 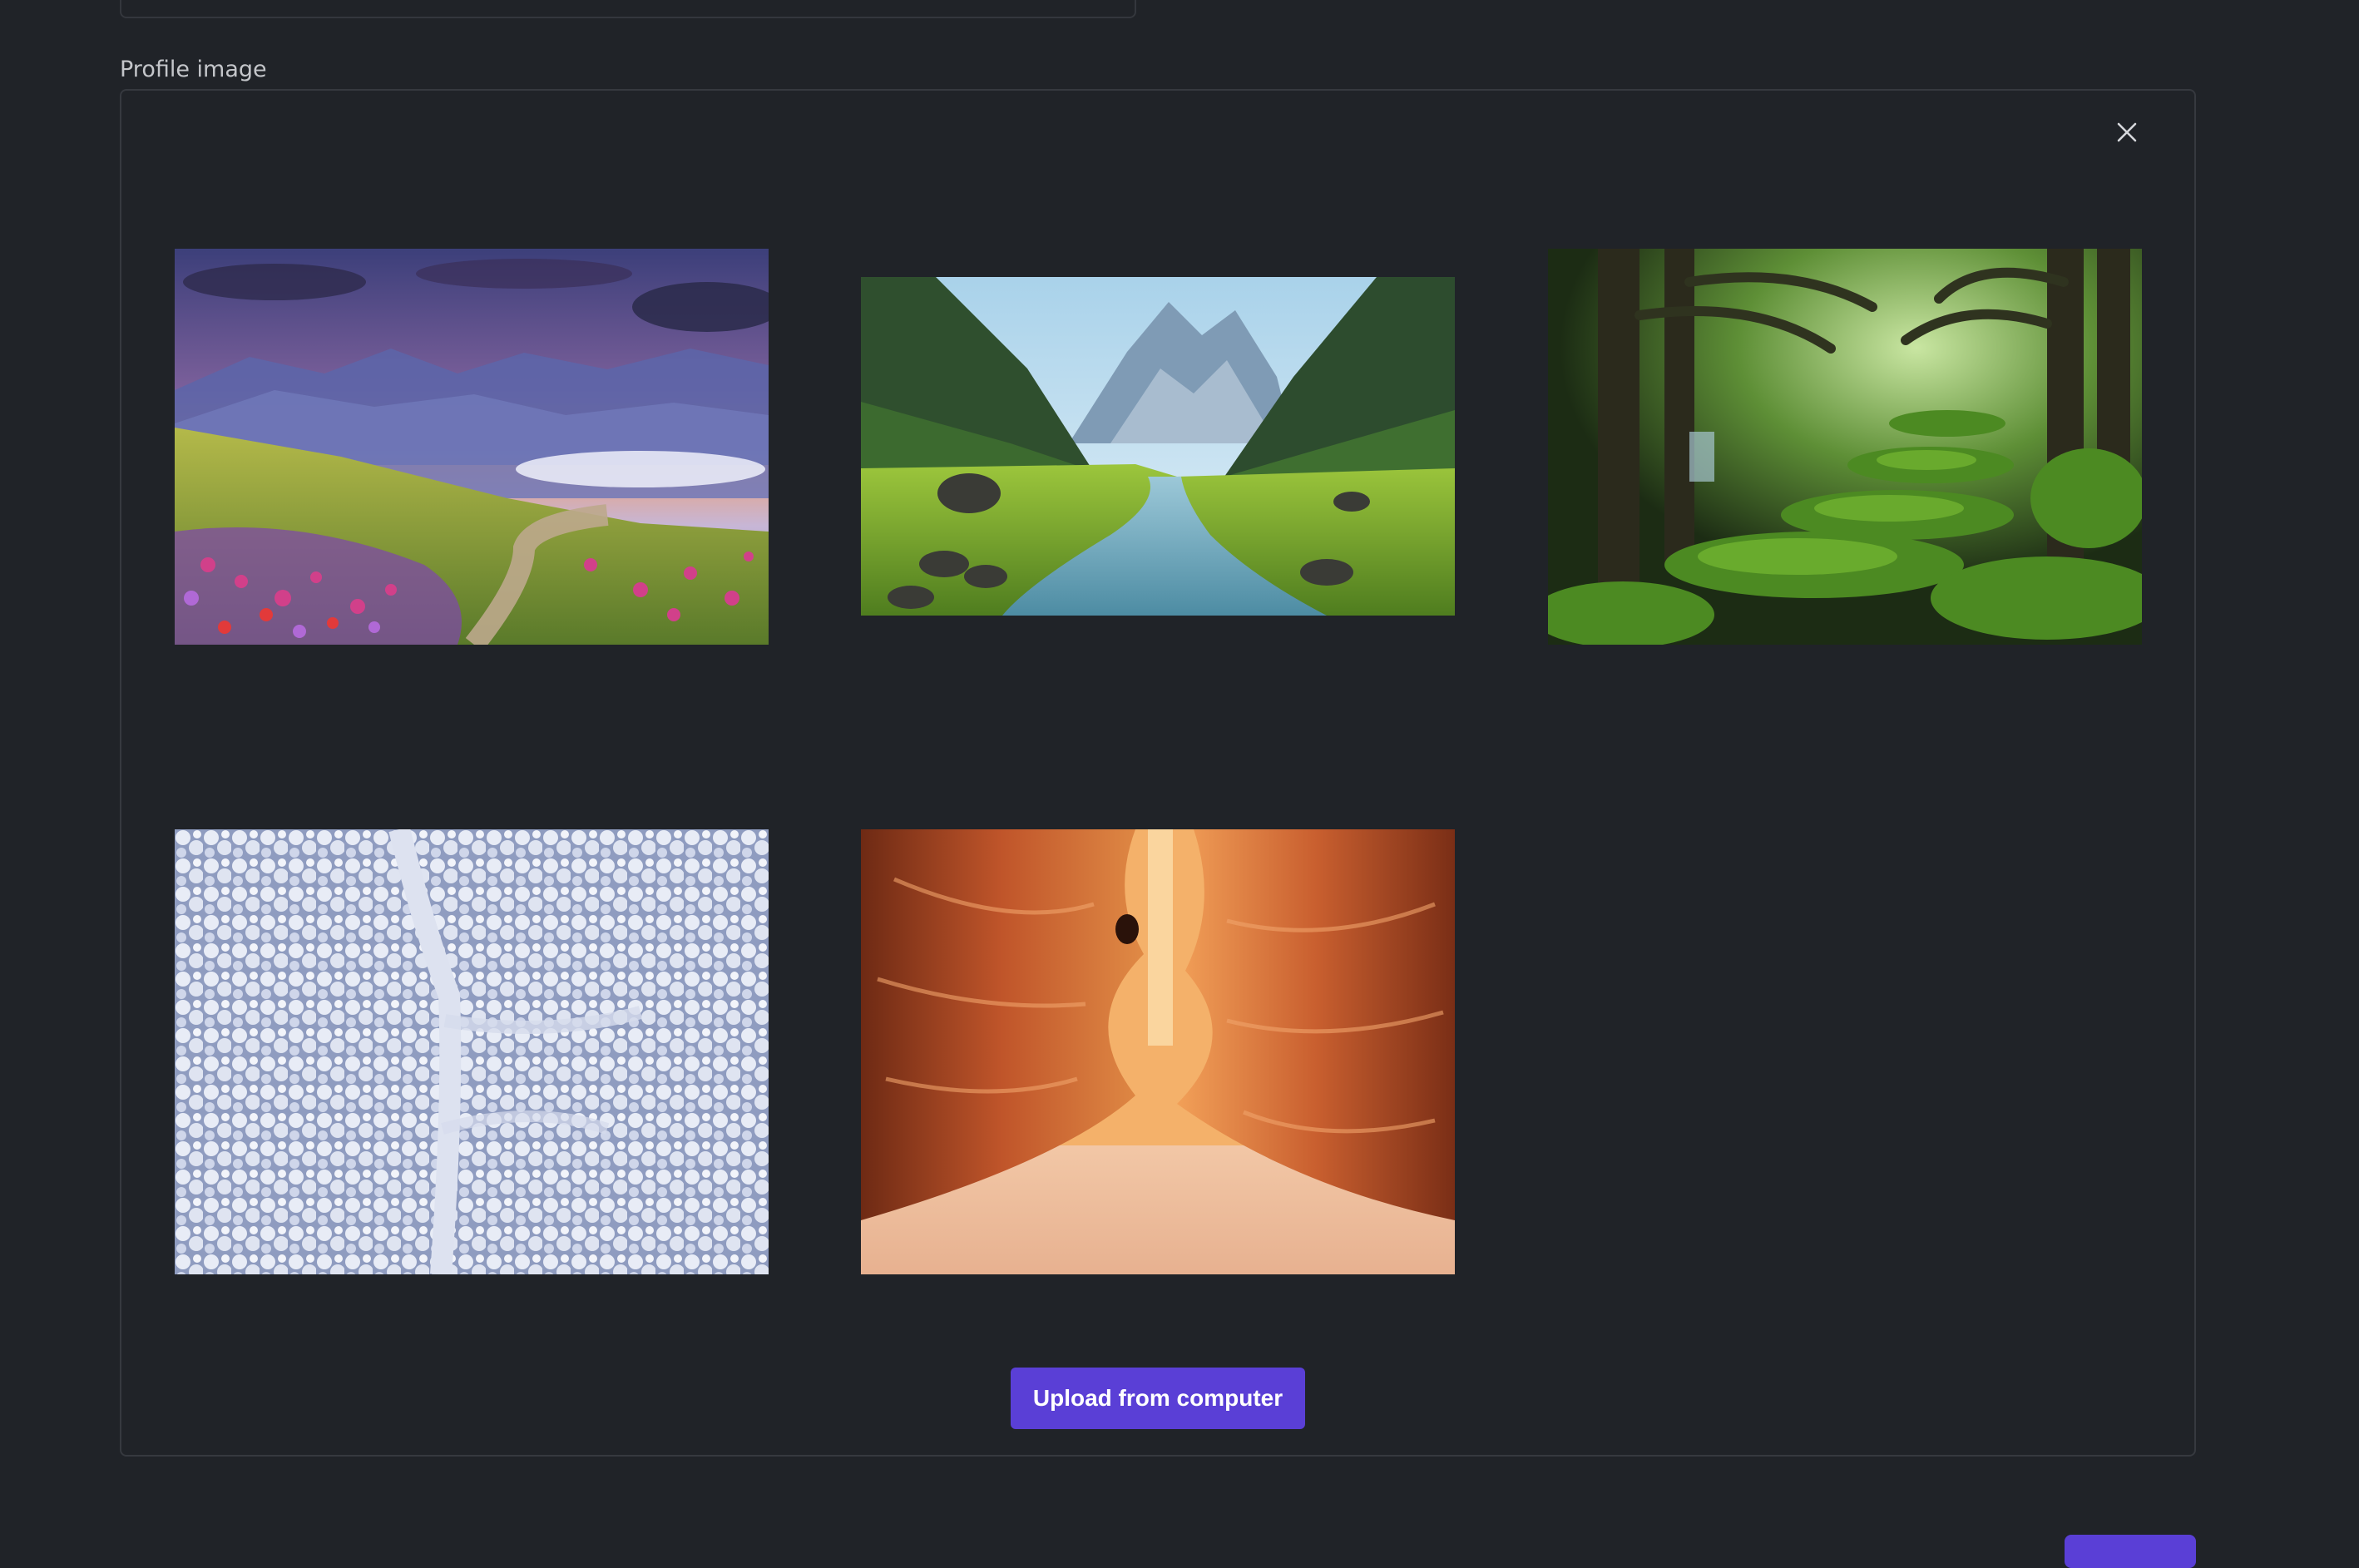 I want to click on profile-image-label: Profile image, so click(x=193, y=69).